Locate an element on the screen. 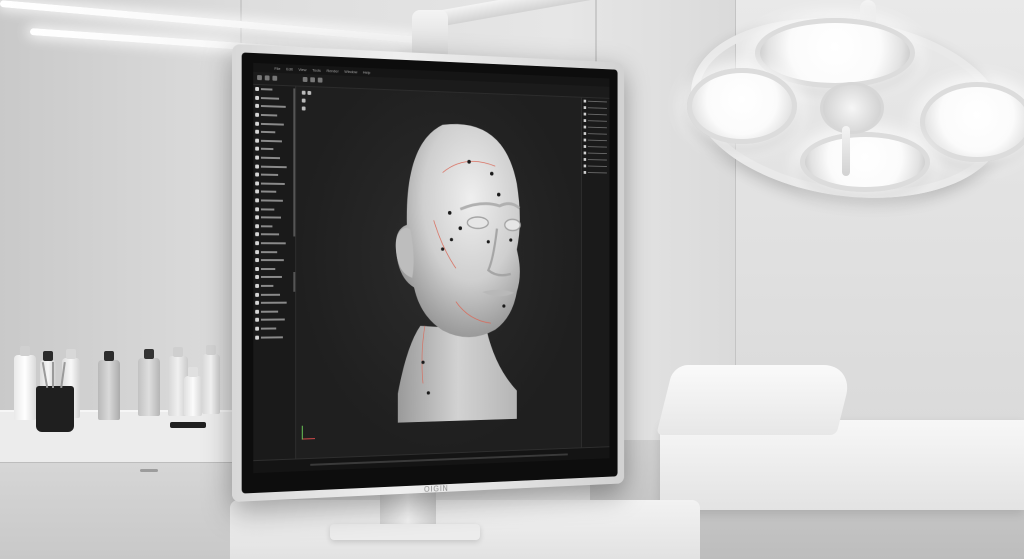  head-shape is located at coordinates (457, 230).